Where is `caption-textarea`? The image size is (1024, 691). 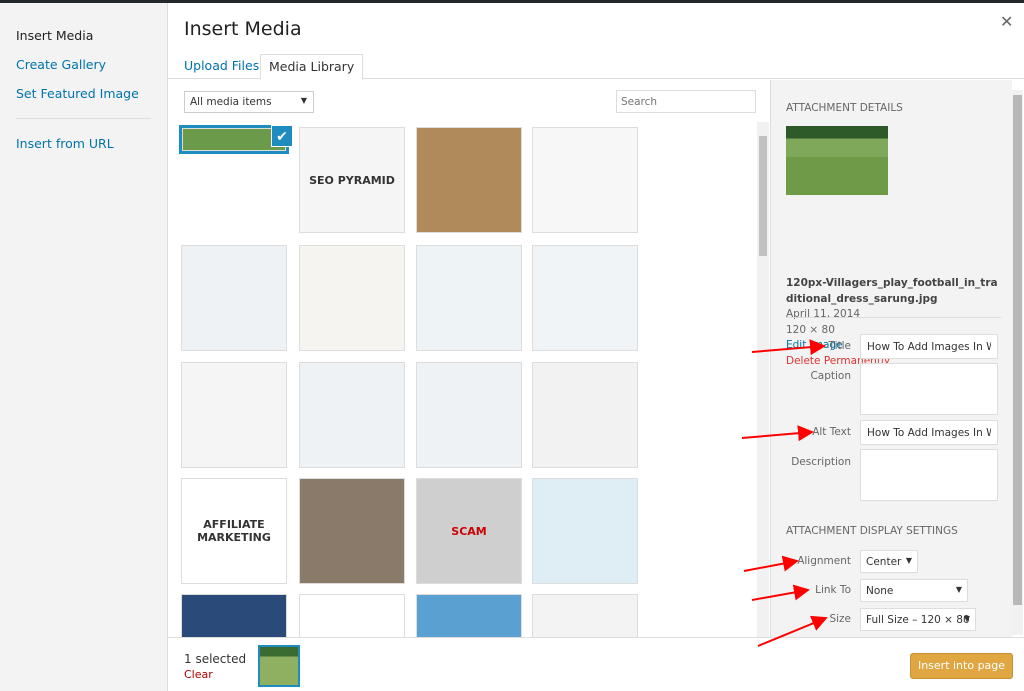
caption-textarea is located at coordinates (929, 389).